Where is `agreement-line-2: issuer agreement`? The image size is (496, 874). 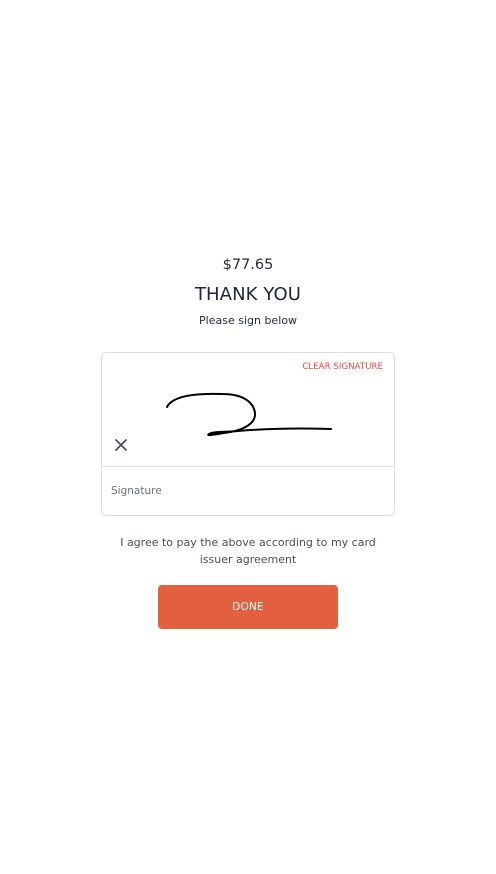
agreement-line-2: issuer agreement is located at coordinates (248, 559).